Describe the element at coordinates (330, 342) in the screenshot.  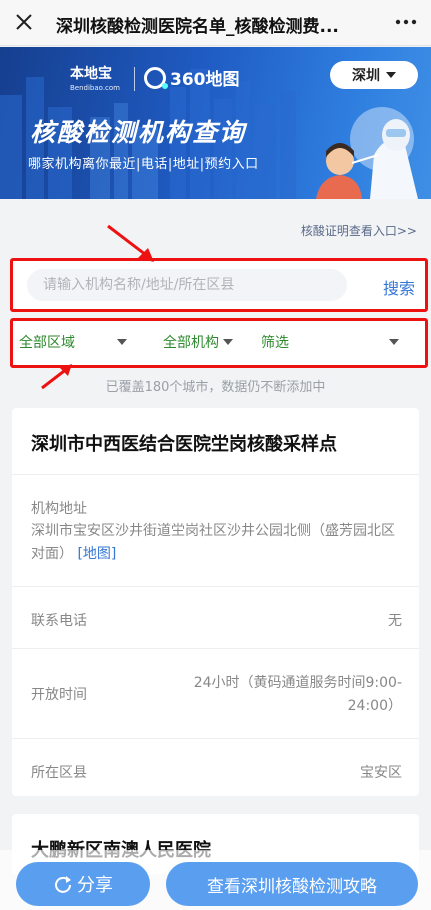
I see `filter-screen: 筛选` at that location.